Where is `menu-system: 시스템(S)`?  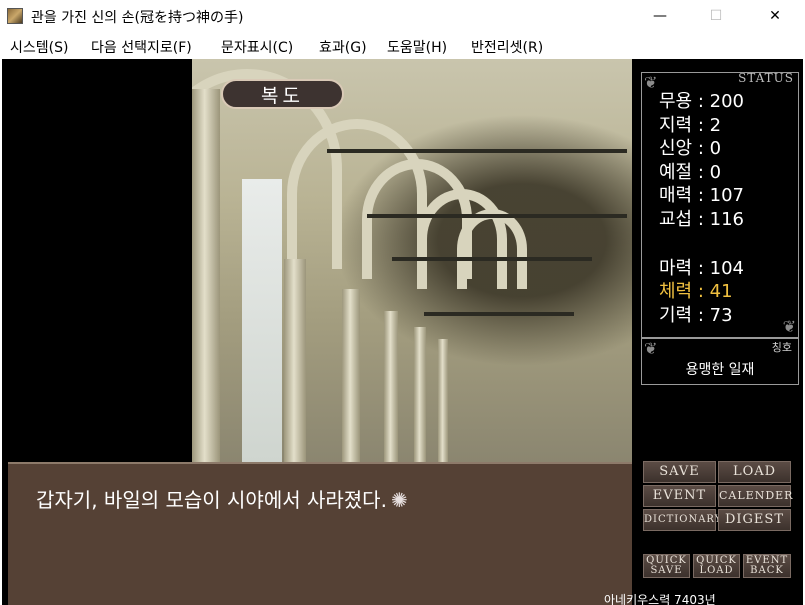 menu-system: 시스템(S) is located at coordinates (39, 47).